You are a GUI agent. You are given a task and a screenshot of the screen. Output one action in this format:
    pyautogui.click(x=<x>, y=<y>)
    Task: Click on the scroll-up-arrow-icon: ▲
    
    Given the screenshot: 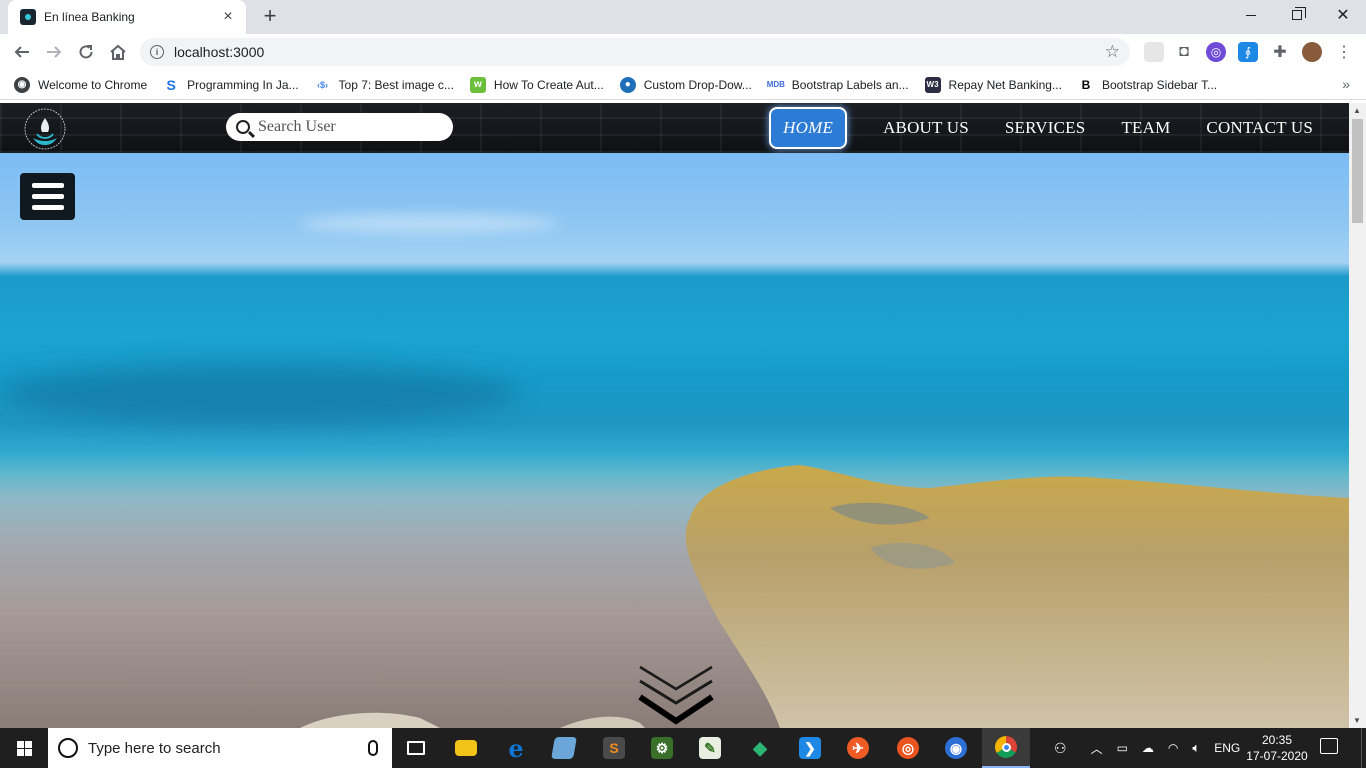 What is the action you would take?
    pyautogui.click(x=1357, y=110)
    